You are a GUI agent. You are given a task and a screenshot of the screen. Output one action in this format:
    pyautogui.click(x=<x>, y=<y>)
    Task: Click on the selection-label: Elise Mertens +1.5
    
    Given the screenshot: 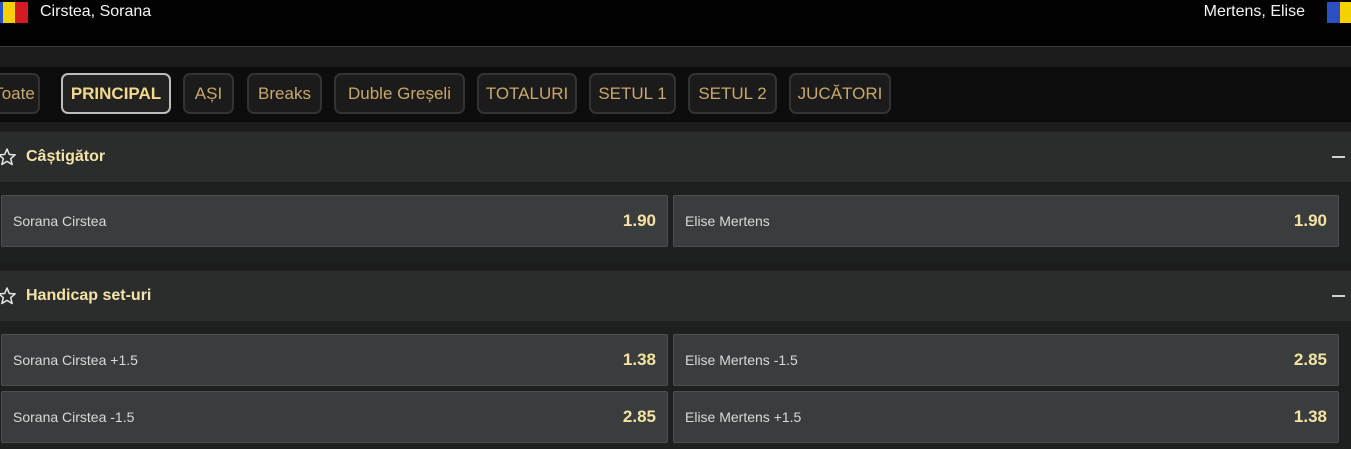 What is the action you would take?
    pyautogui.click(x=743, y=417)
    